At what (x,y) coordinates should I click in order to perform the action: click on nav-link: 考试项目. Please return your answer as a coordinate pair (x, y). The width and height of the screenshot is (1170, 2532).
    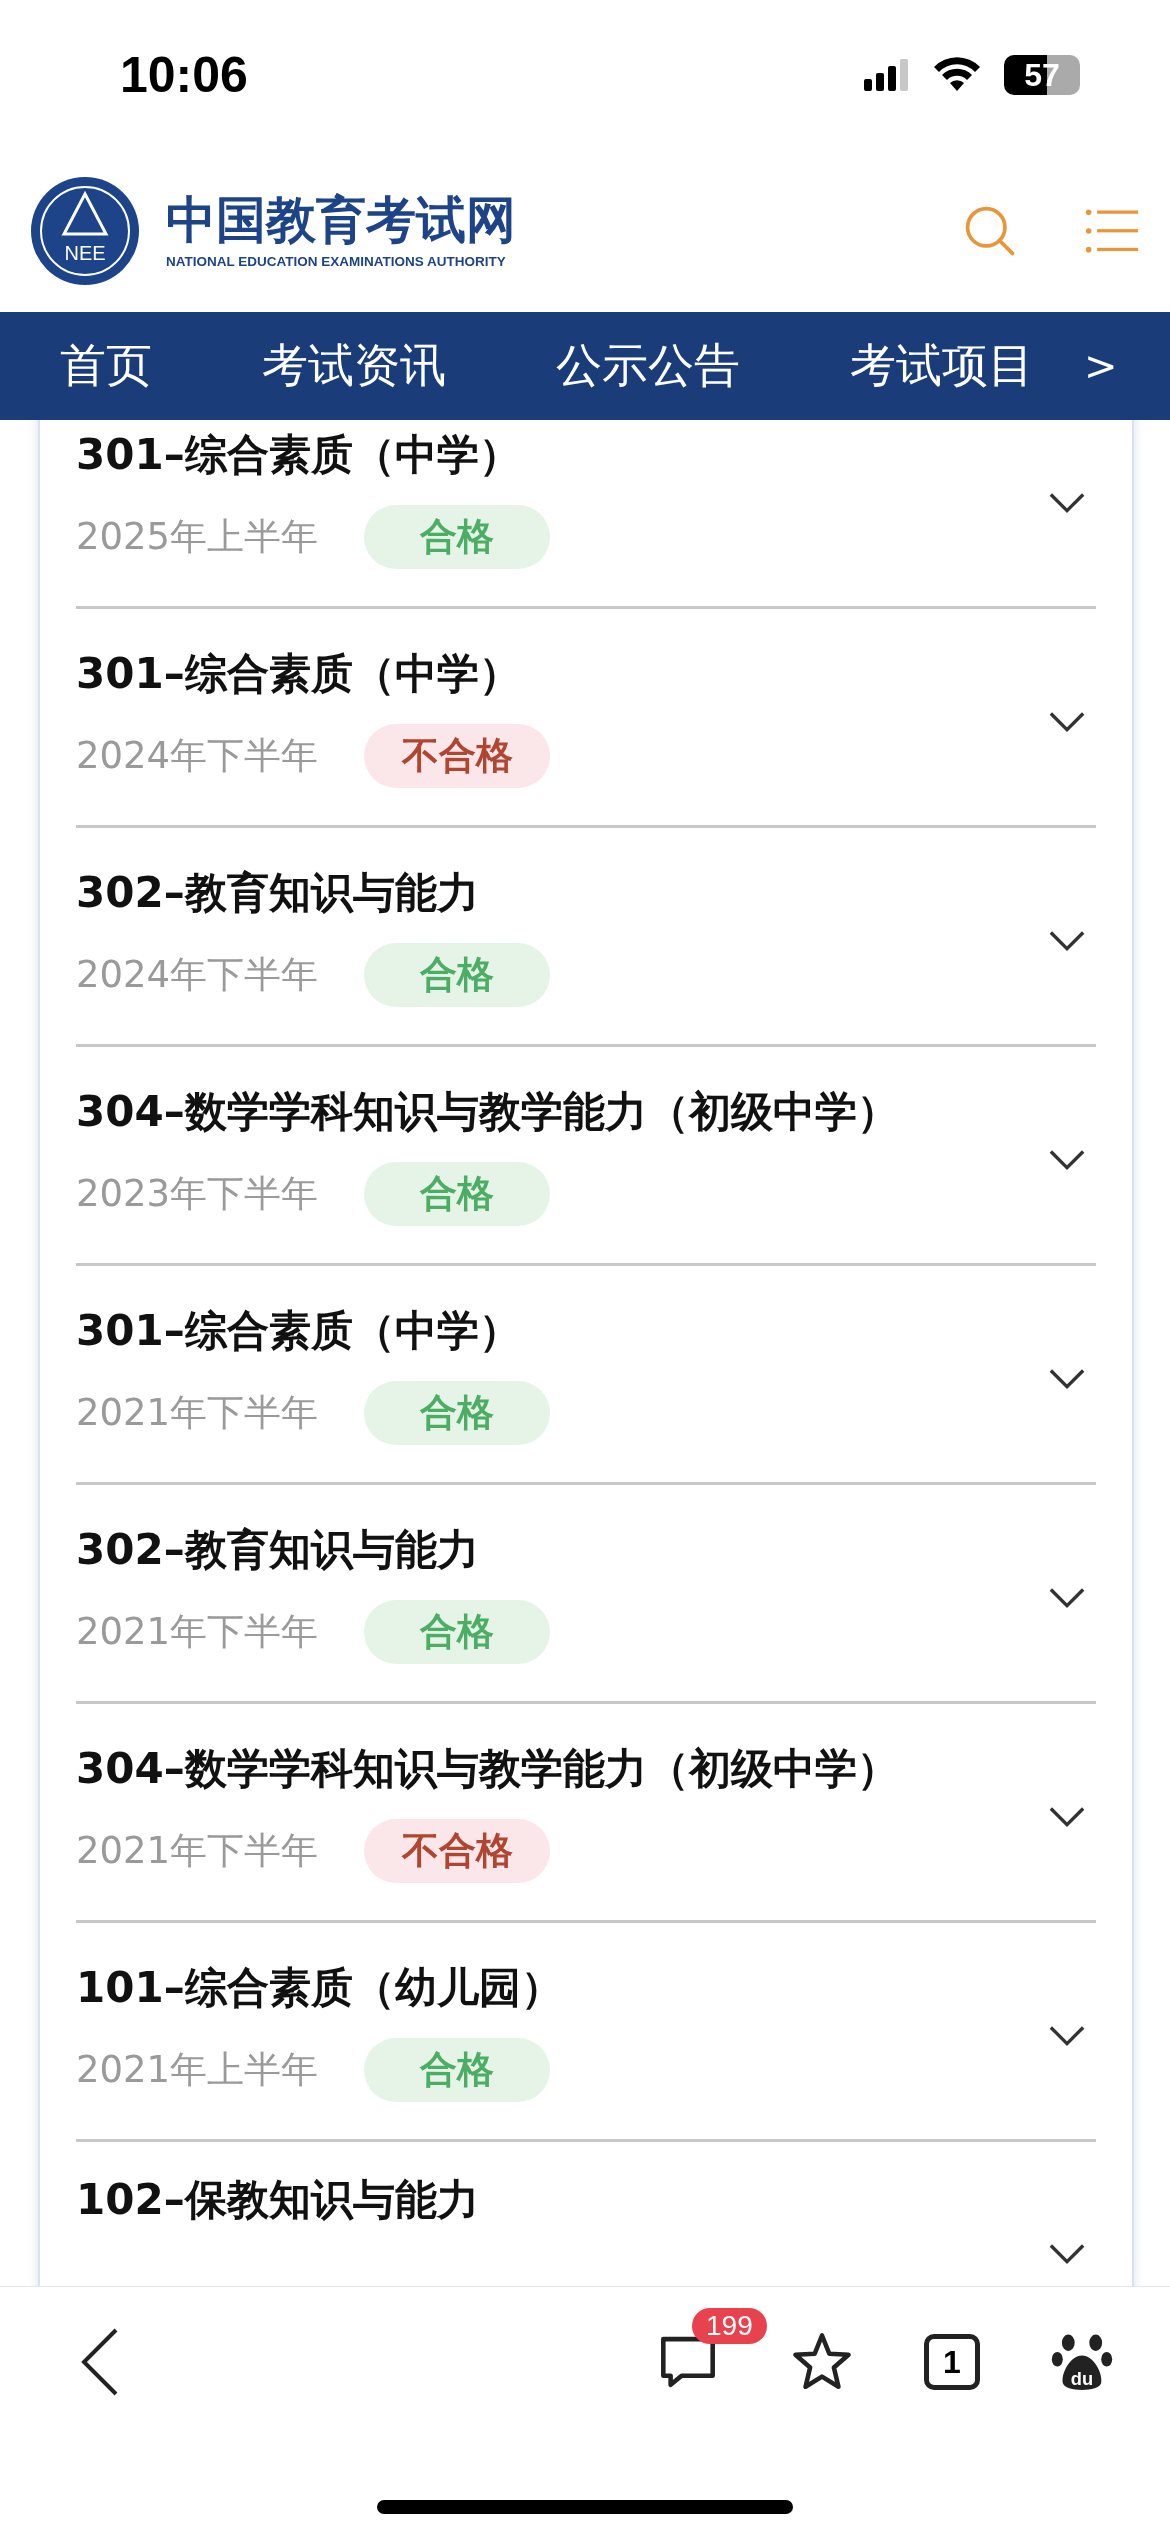
    Looking at the image, I should click on (942, 366).